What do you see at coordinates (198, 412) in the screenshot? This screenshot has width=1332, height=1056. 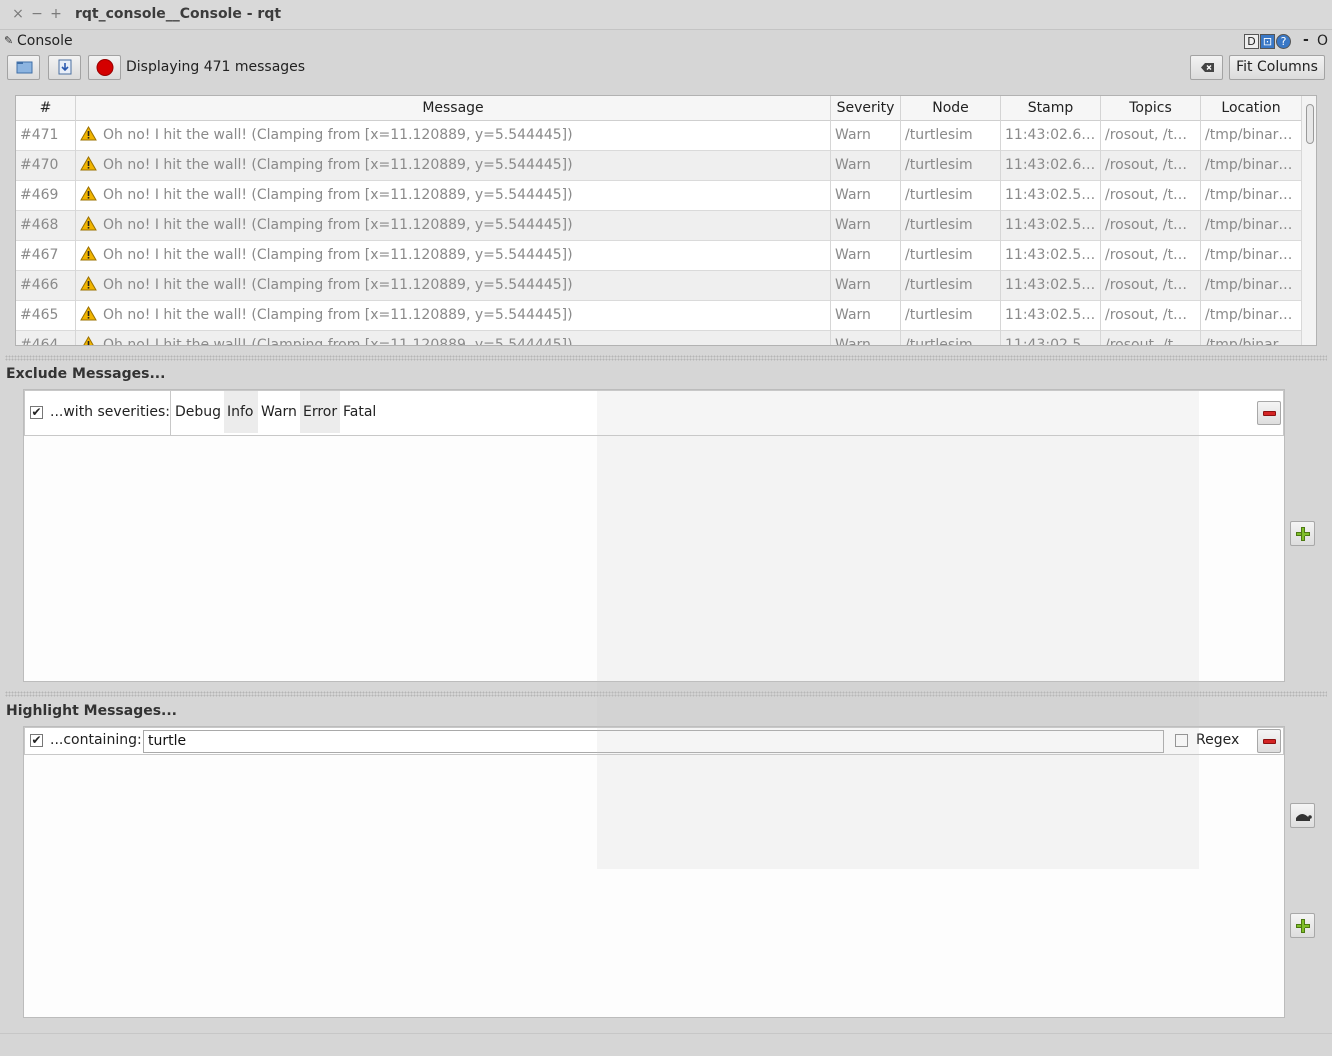 I see `severity-item-debug: Debug` at bounding box center [198, 412].